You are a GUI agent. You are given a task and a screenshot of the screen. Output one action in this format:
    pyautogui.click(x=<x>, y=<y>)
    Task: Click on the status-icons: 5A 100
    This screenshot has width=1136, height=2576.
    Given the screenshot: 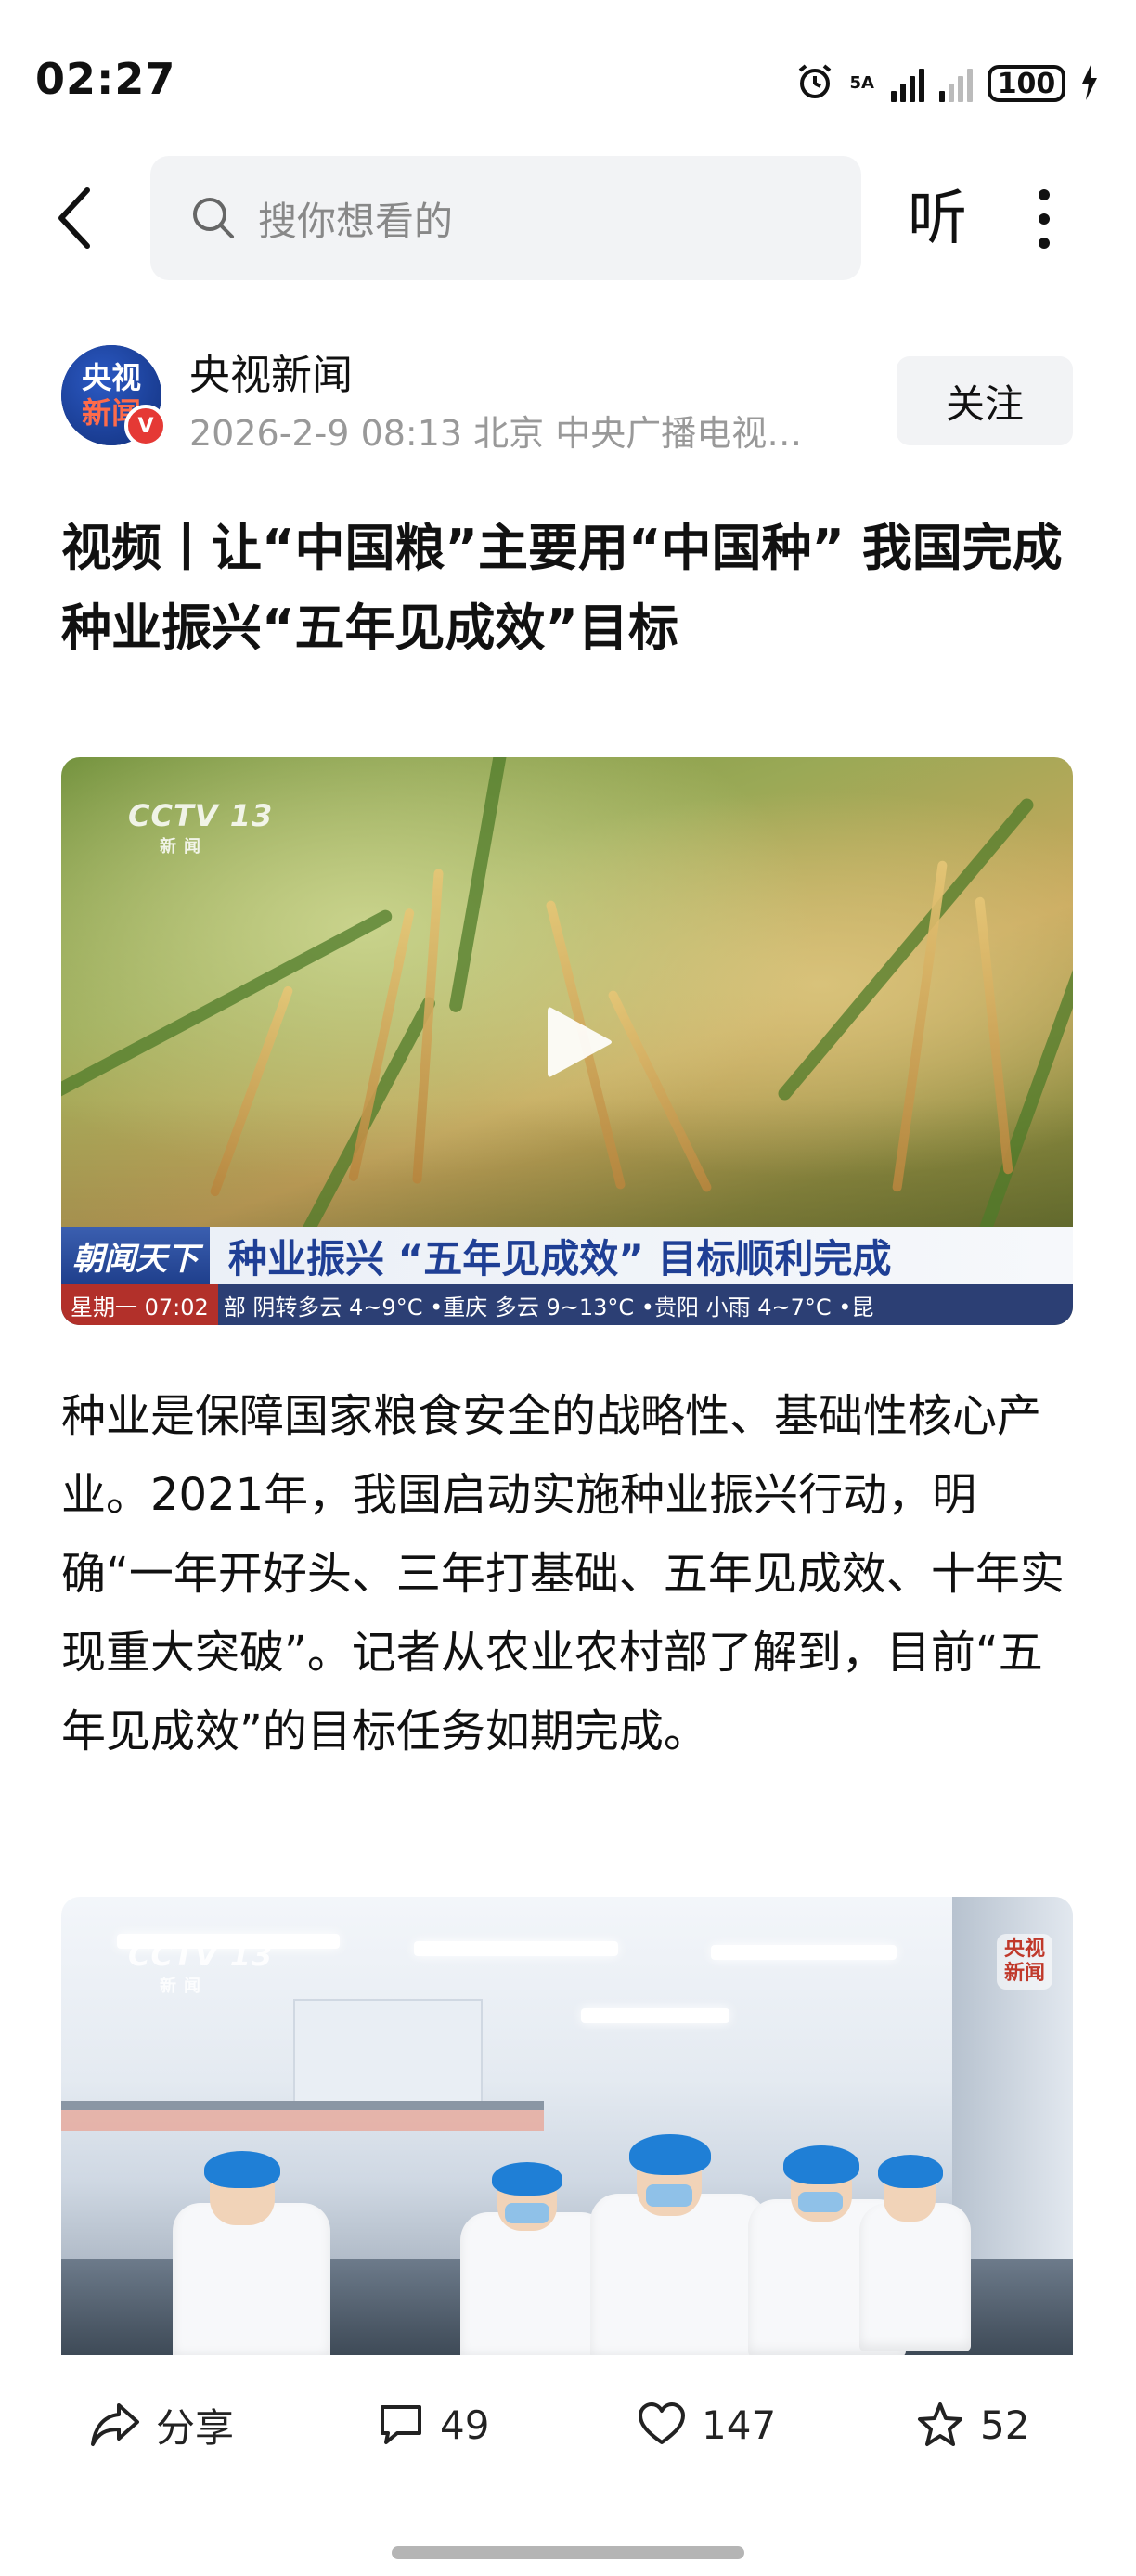 What is the action you would take?
    pyautogui.click(x=946, y=84)
    